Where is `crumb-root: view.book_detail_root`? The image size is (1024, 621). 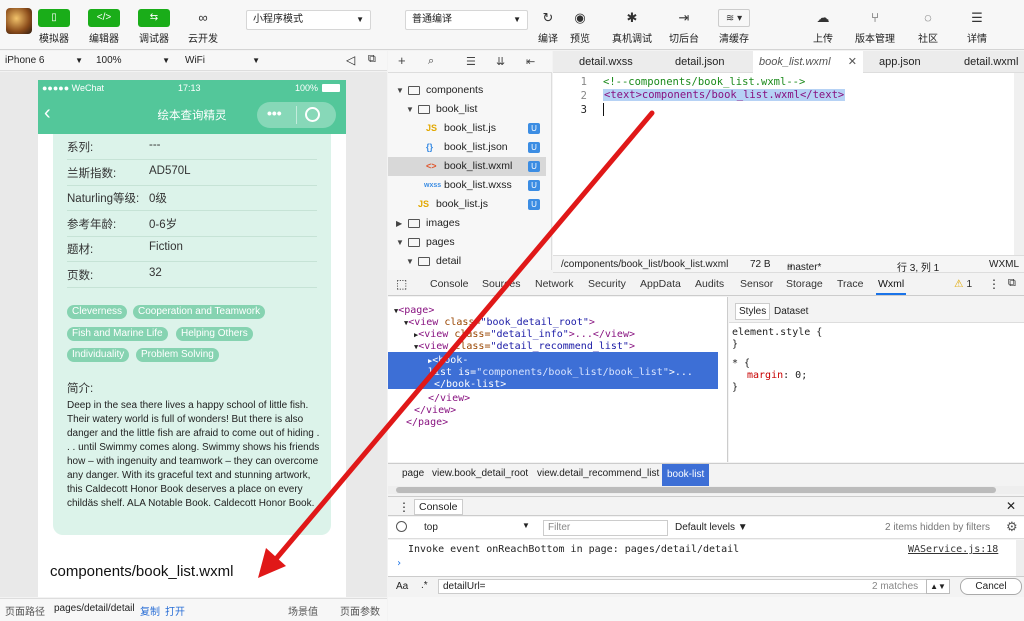
crumb-root: view.book_detail_root is located at coordinates (480, 473).